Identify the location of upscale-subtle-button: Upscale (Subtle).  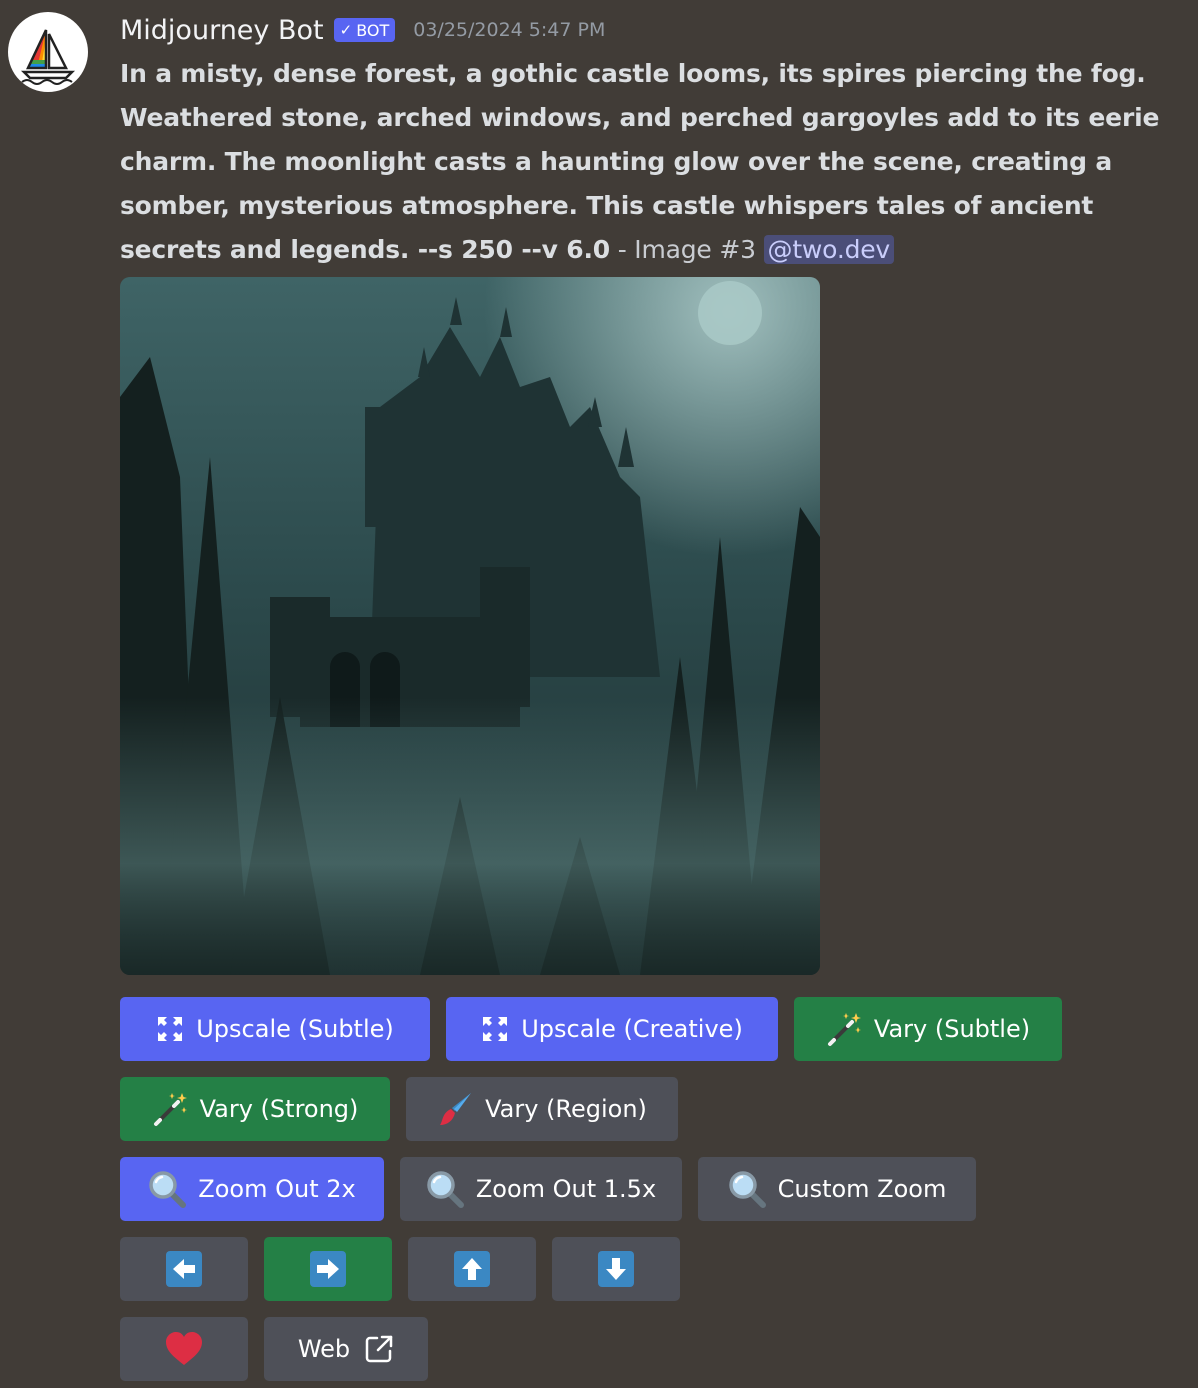
(275, 1029).